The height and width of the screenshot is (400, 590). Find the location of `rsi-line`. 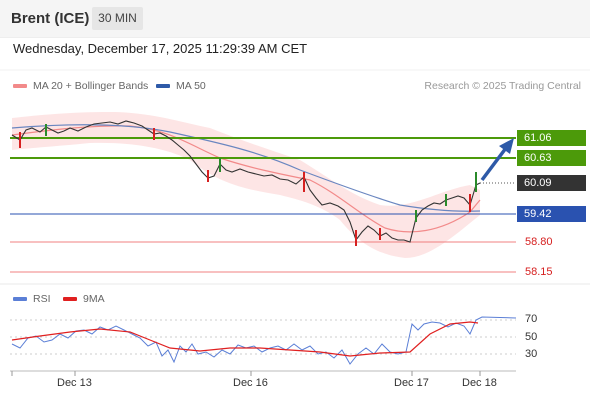

rsi-line is located at coordinates (264, 340).